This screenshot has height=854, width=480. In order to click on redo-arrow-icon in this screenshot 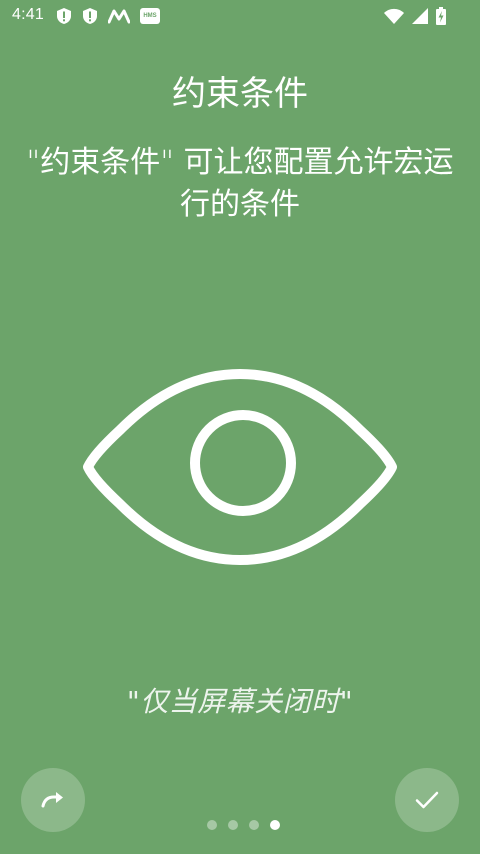, I will do `click(52, 800)`.